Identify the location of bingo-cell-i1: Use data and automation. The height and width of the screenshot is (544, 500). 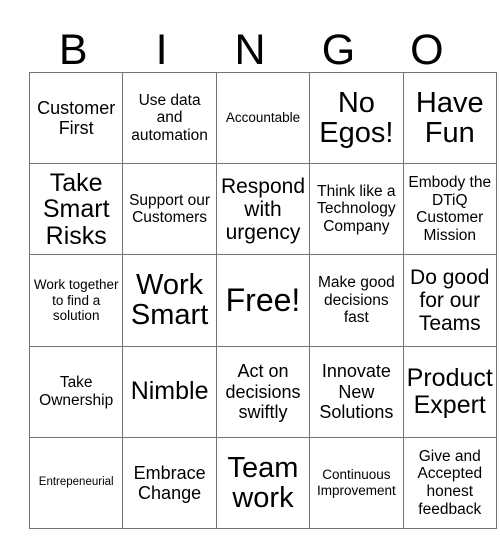
(169, 118).